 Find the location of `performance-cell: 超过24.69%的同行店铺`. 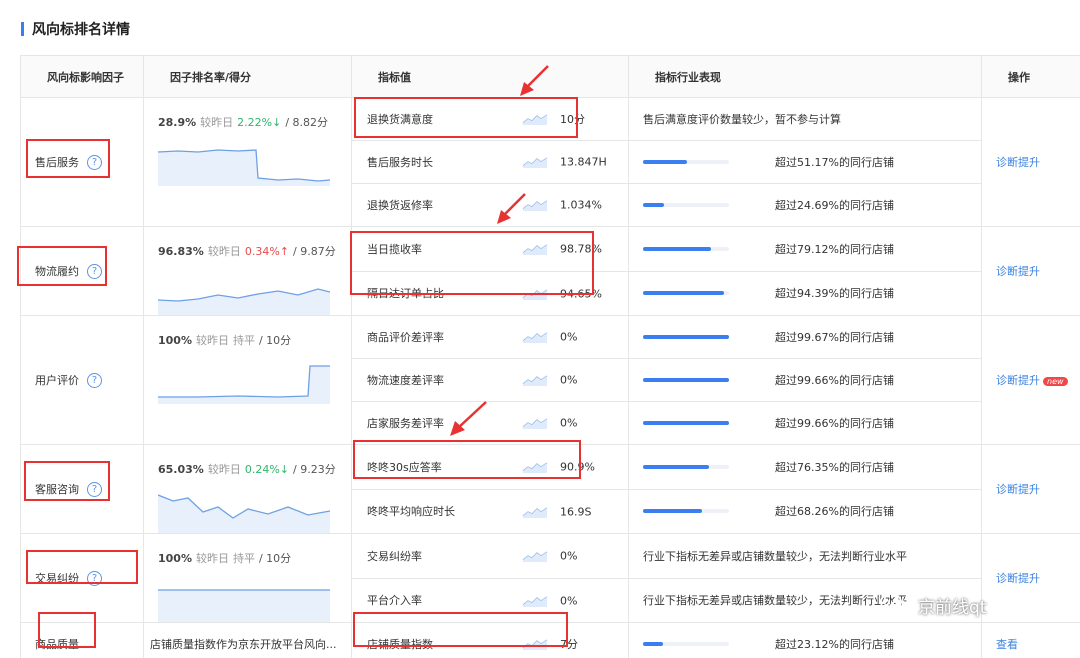

performance-cell: 超过24.69%的同行店铺 is located at coordinates (805, 205).